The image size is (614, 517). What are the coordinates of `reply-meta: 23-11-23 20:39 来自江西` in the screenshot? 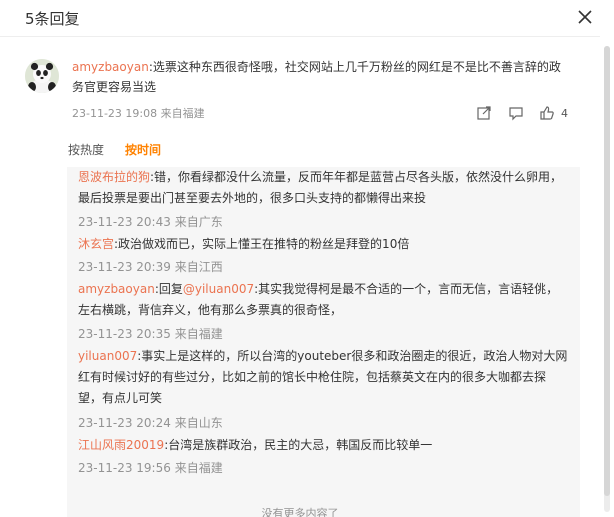 It's located at (150, 266).